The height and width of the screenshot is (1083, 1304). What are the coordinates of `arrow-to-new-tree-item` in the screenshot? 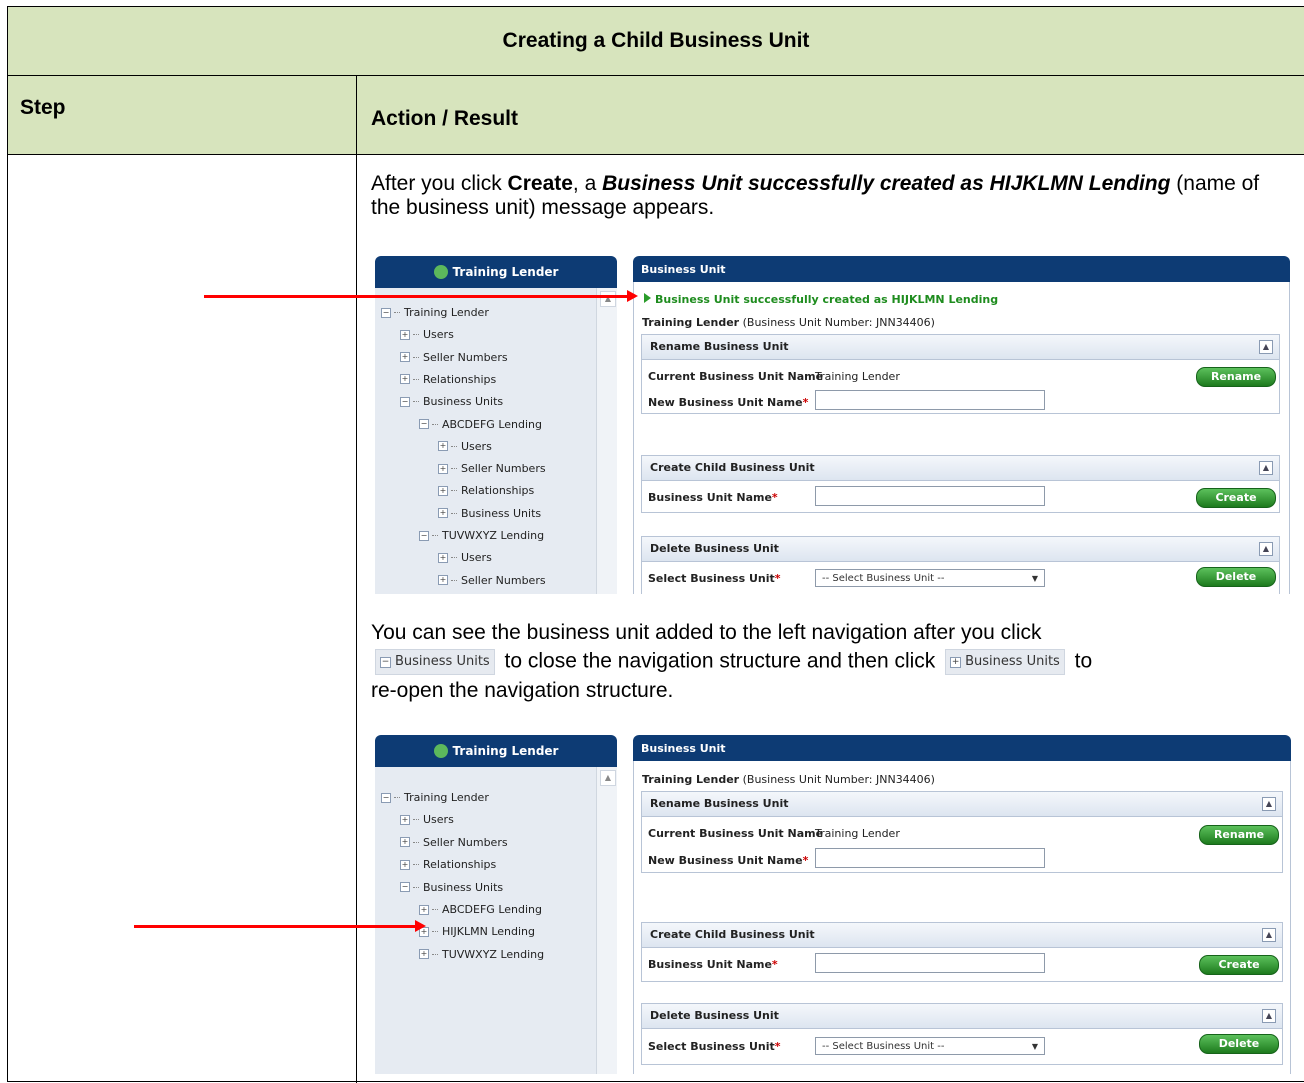 It's located at (280, 926).